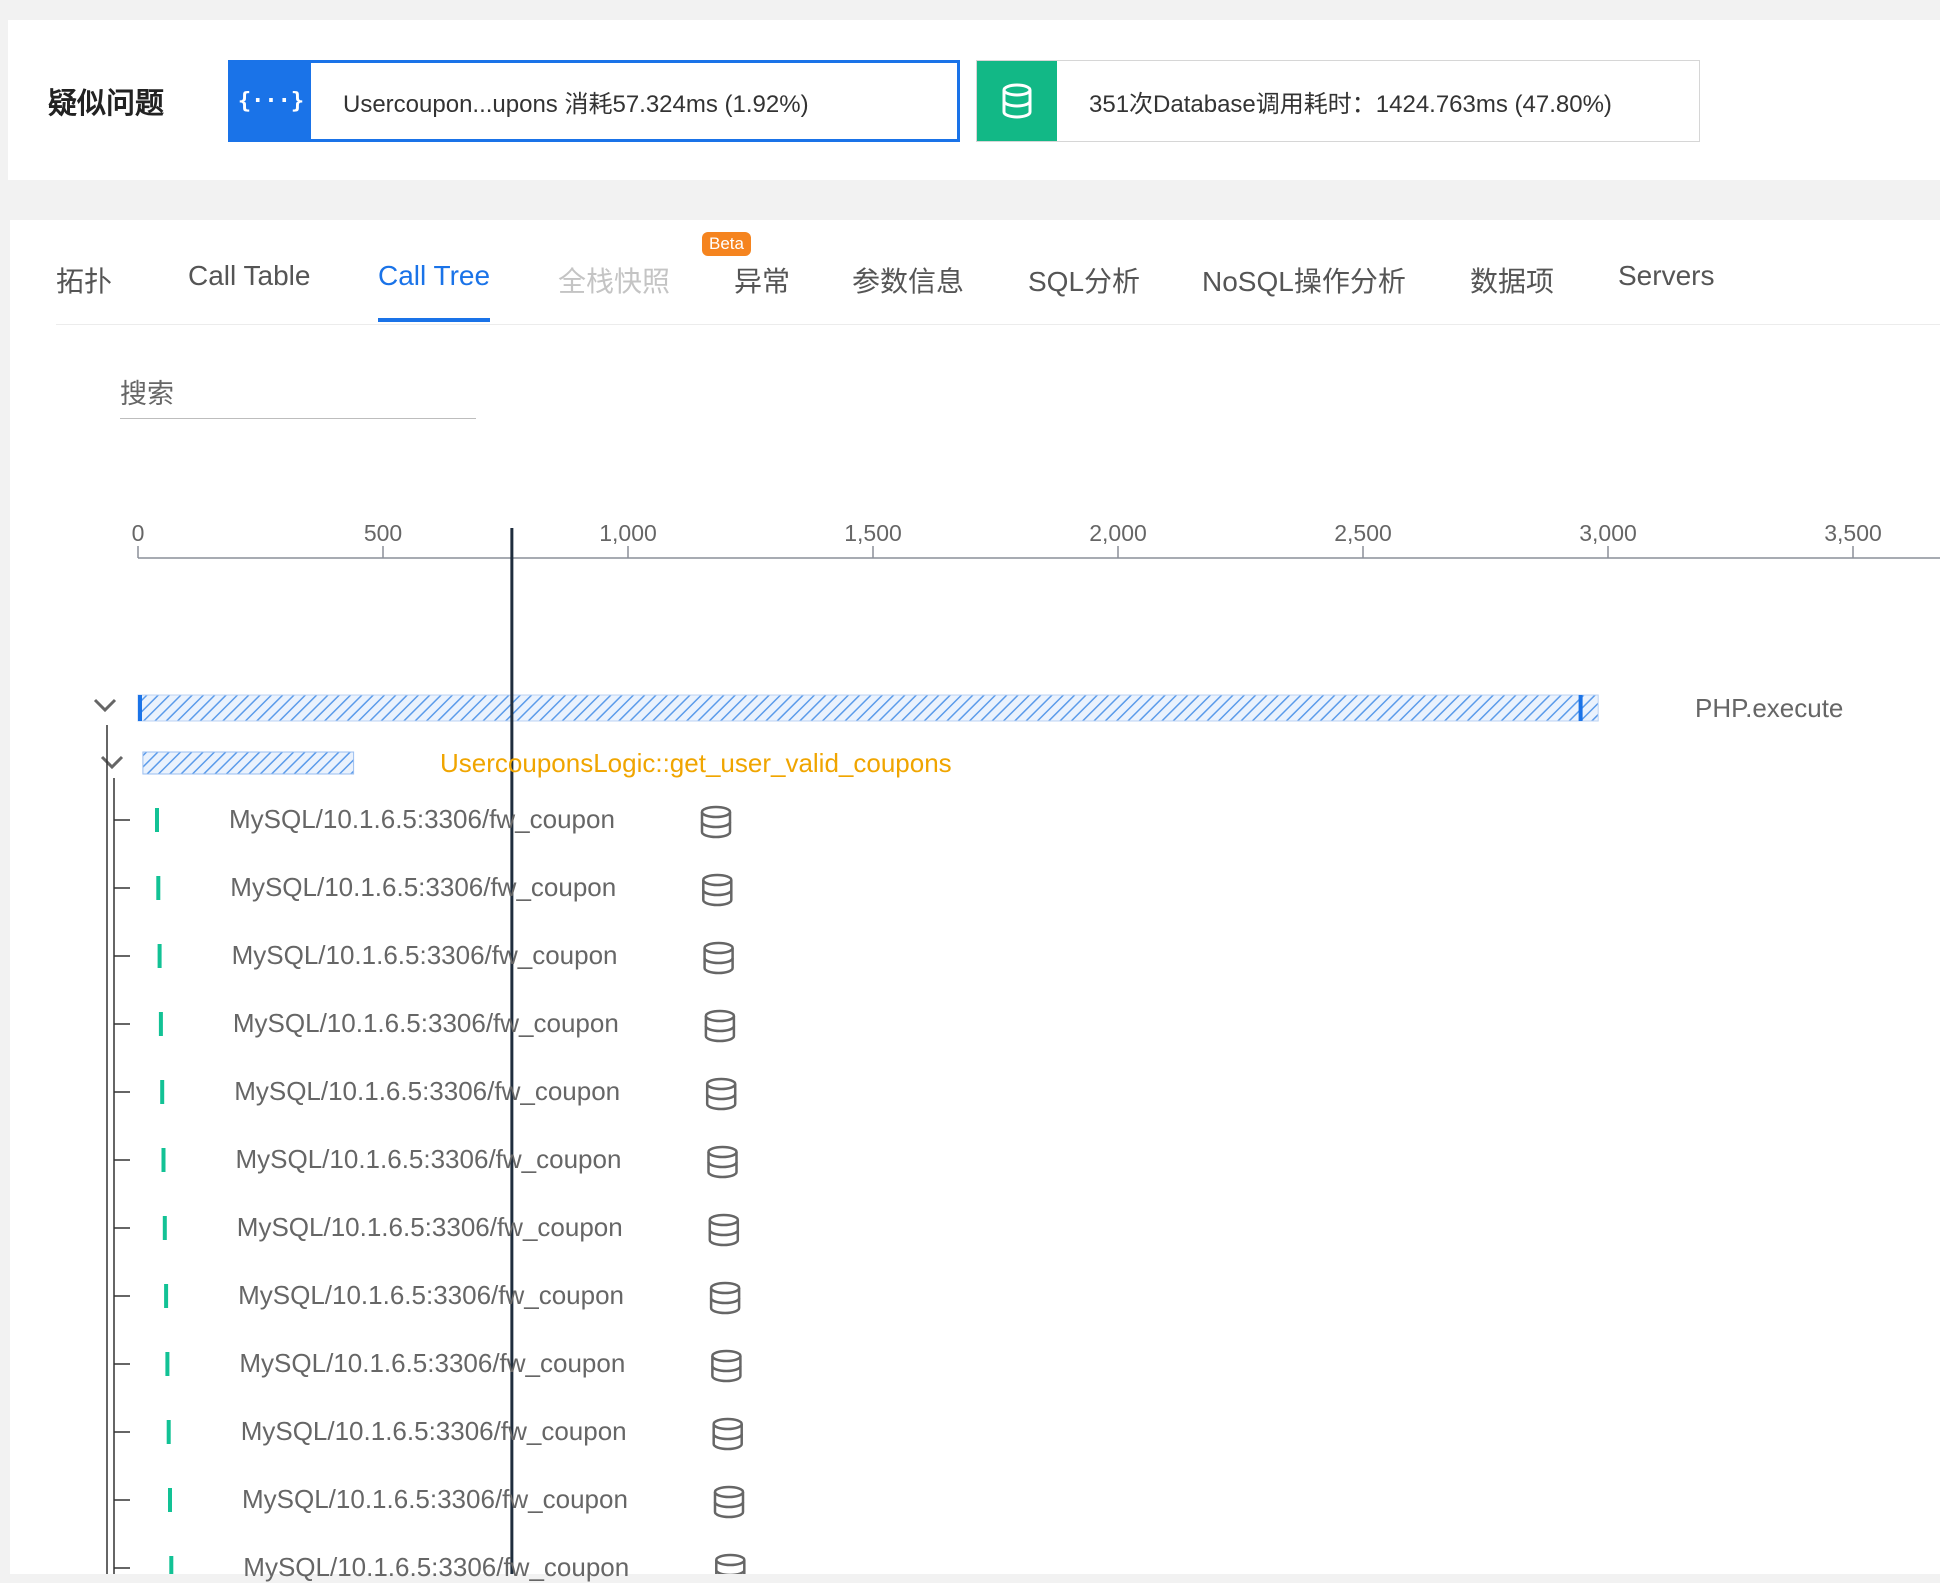  What do you see at coordinates (140, 708) in the screenshot?
I see `root-span-start-marker` at bounding box center [140, 708].